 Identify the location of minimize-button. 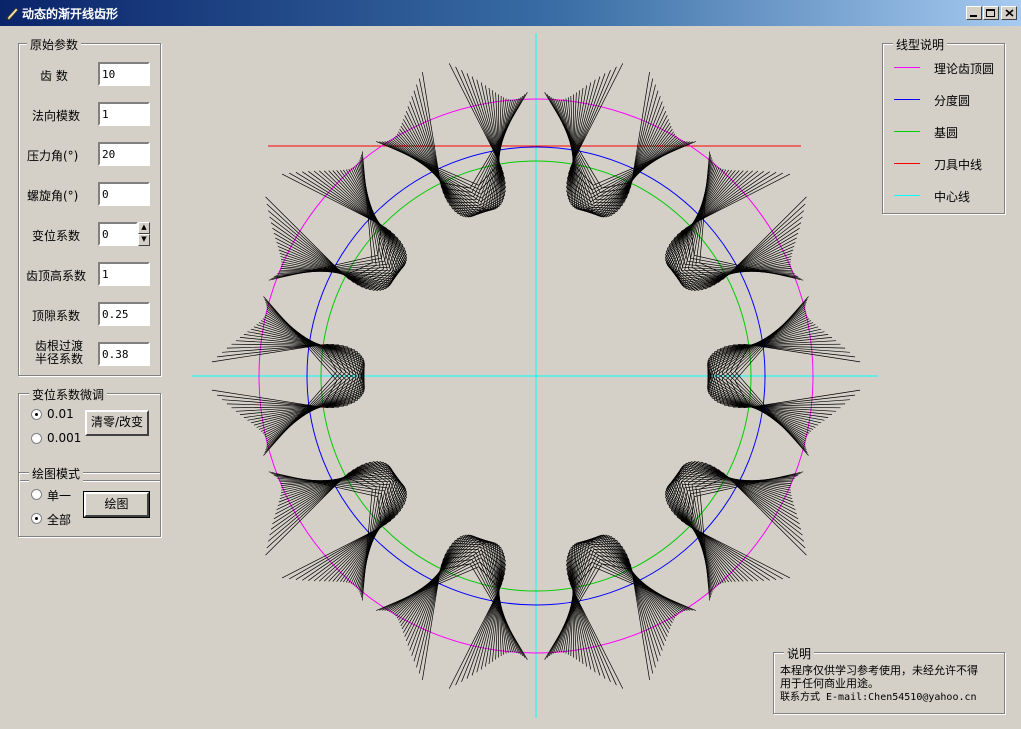
(974, 13).